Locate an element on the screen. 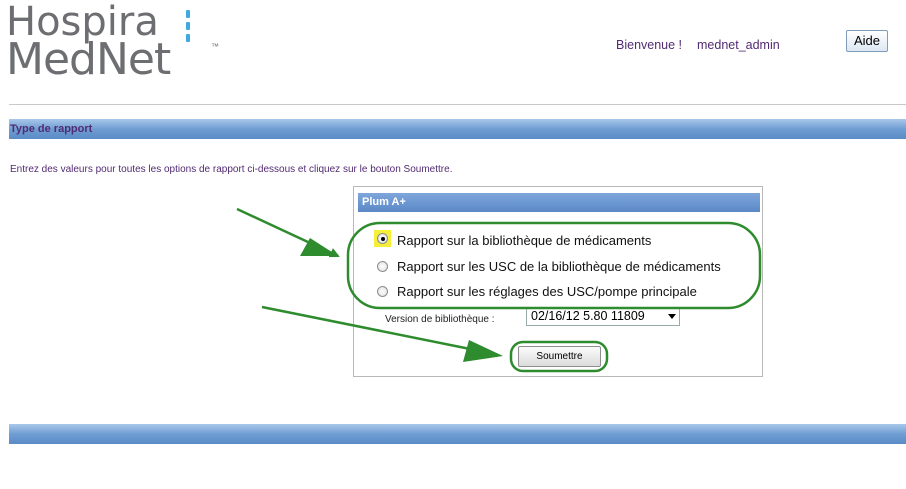 This screenshot has height=489, width=906. submit-highlight-ellipse is located at coordinates (559, 356).